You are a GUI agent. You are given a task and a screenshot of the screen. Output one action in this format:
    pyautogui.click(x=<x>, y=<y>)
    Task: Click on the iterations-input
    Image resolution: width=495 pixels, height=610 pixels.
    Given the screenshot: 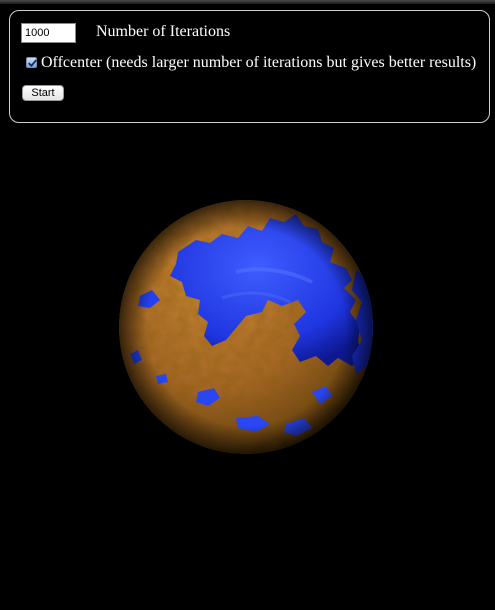 What is the action you would take?
    pyautogui.click(x=48, y=33)
    